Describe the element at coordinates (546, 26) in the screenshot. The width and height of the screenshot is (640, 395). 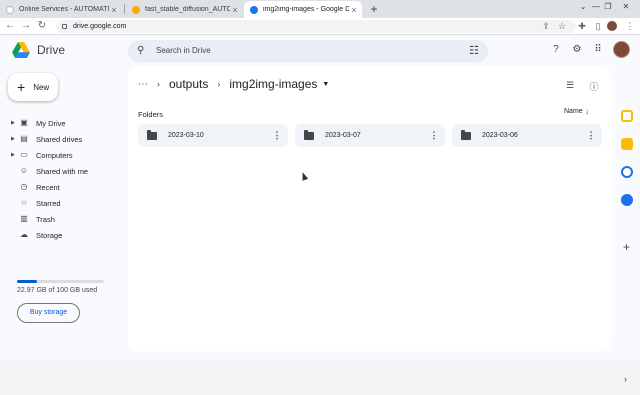
I see `share-icon: ⇪` at that location.